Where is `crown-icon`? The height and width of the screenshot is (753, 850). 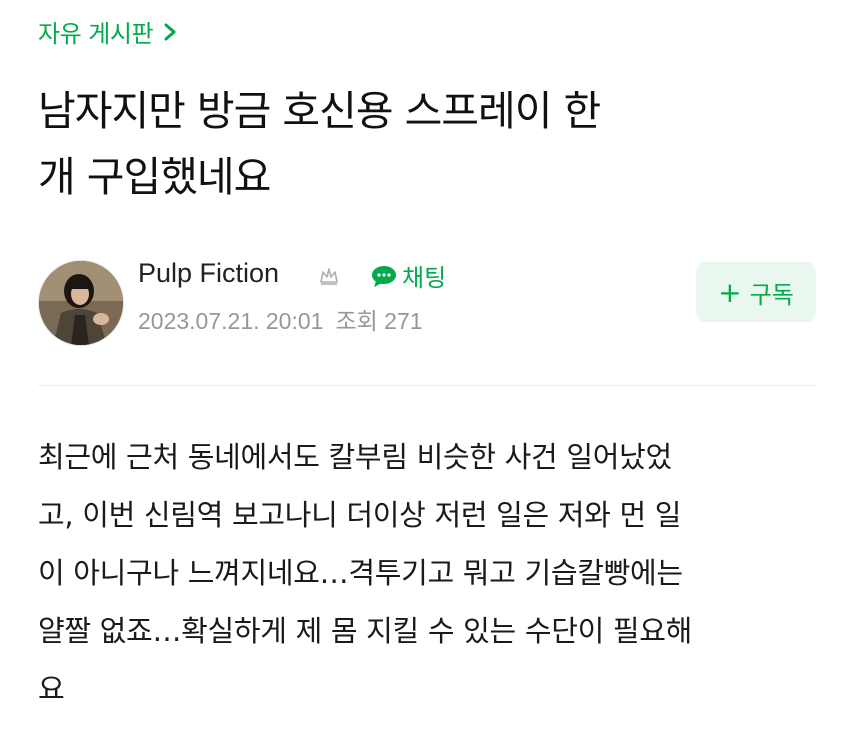 crown-icon is located at coordinates (329, 276).